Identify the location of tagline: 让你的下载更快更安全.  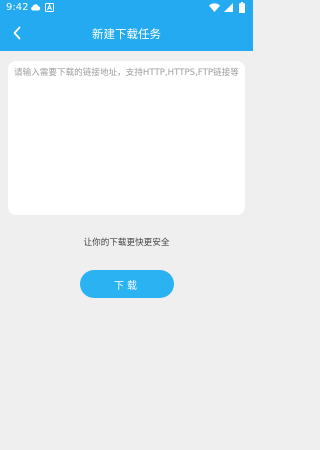
(126, 243).